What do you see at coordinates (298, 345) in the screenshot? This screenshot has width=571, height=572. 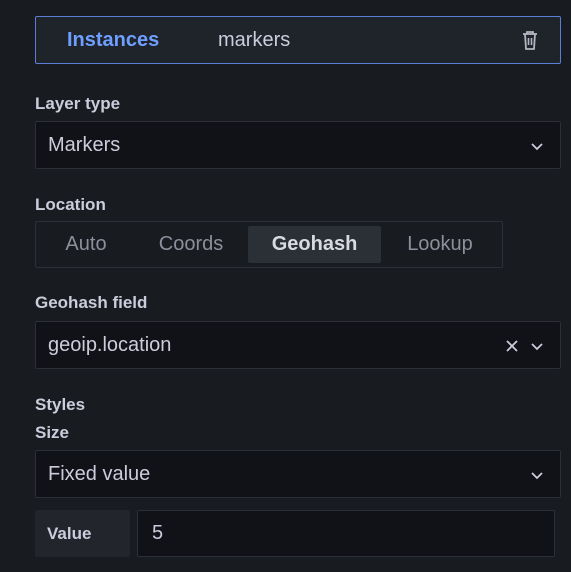 I see `geohash-field-select: geoip.location` at bounding box center [298, 345].